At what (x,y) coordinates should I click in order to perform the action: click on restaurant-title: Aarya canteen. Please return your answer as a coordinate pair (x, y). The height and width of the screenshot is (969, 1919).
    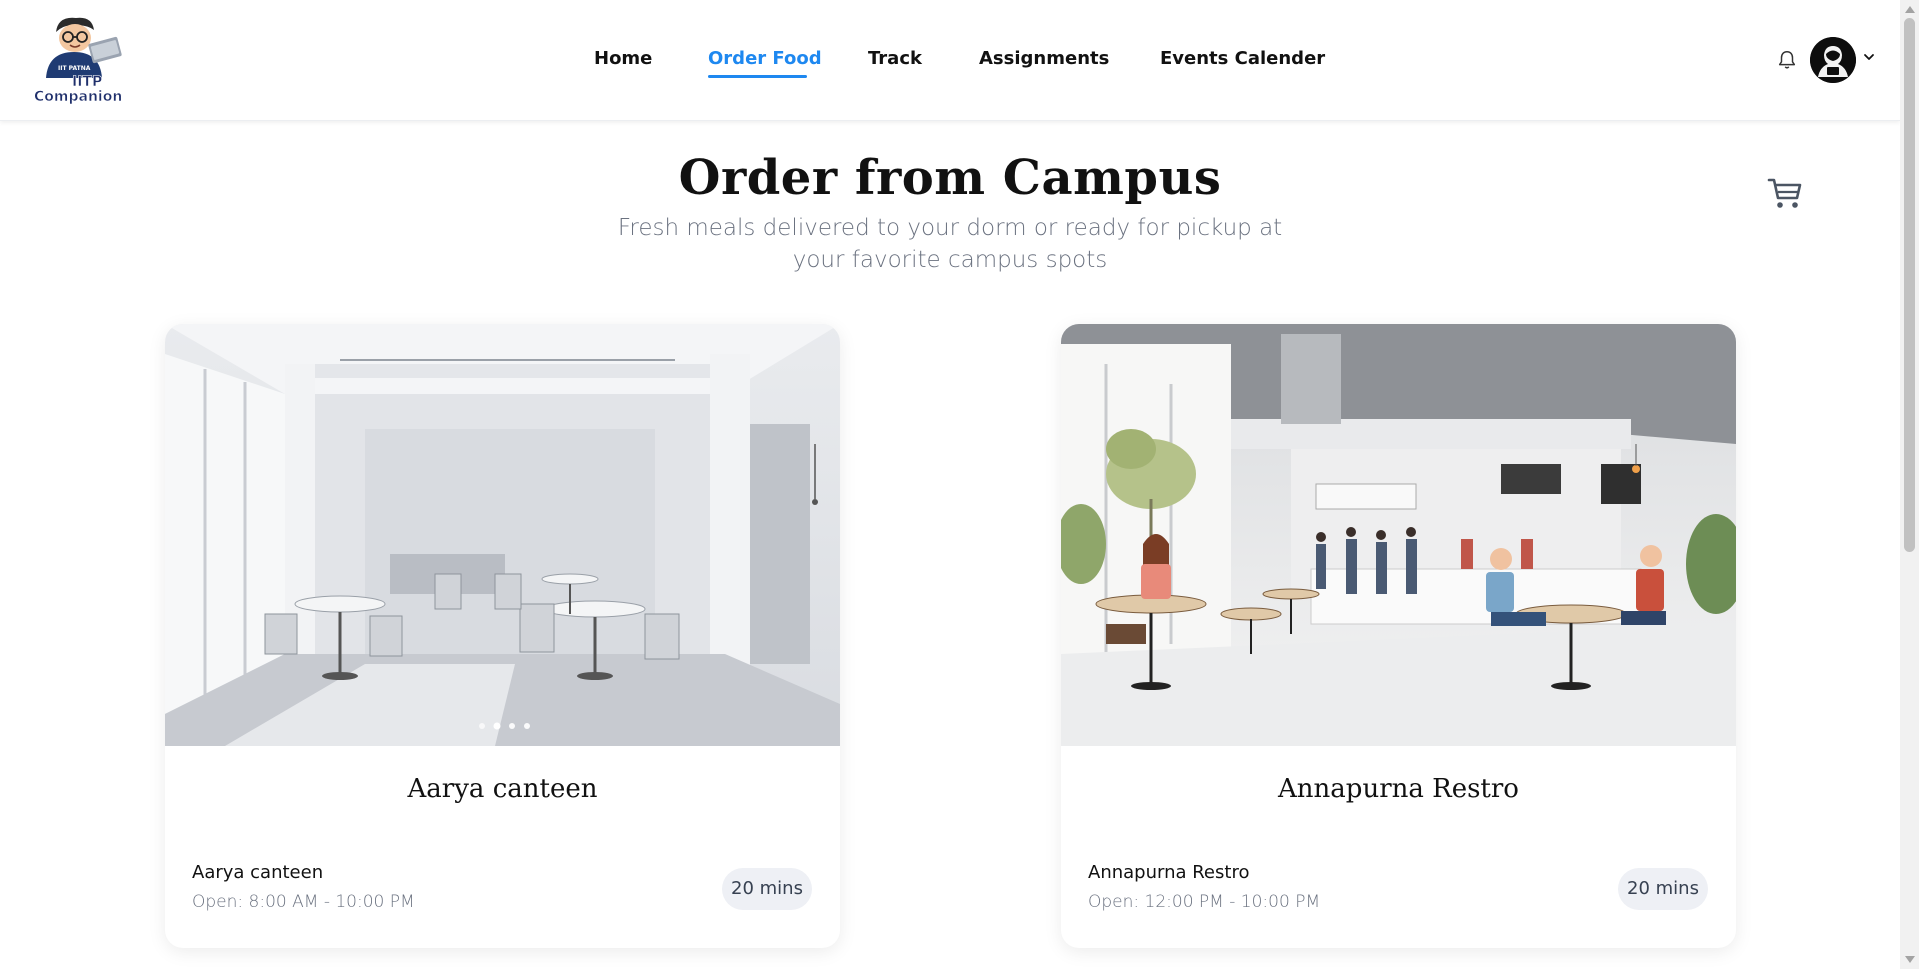
    Looking at the image, I should click on (502, 789).